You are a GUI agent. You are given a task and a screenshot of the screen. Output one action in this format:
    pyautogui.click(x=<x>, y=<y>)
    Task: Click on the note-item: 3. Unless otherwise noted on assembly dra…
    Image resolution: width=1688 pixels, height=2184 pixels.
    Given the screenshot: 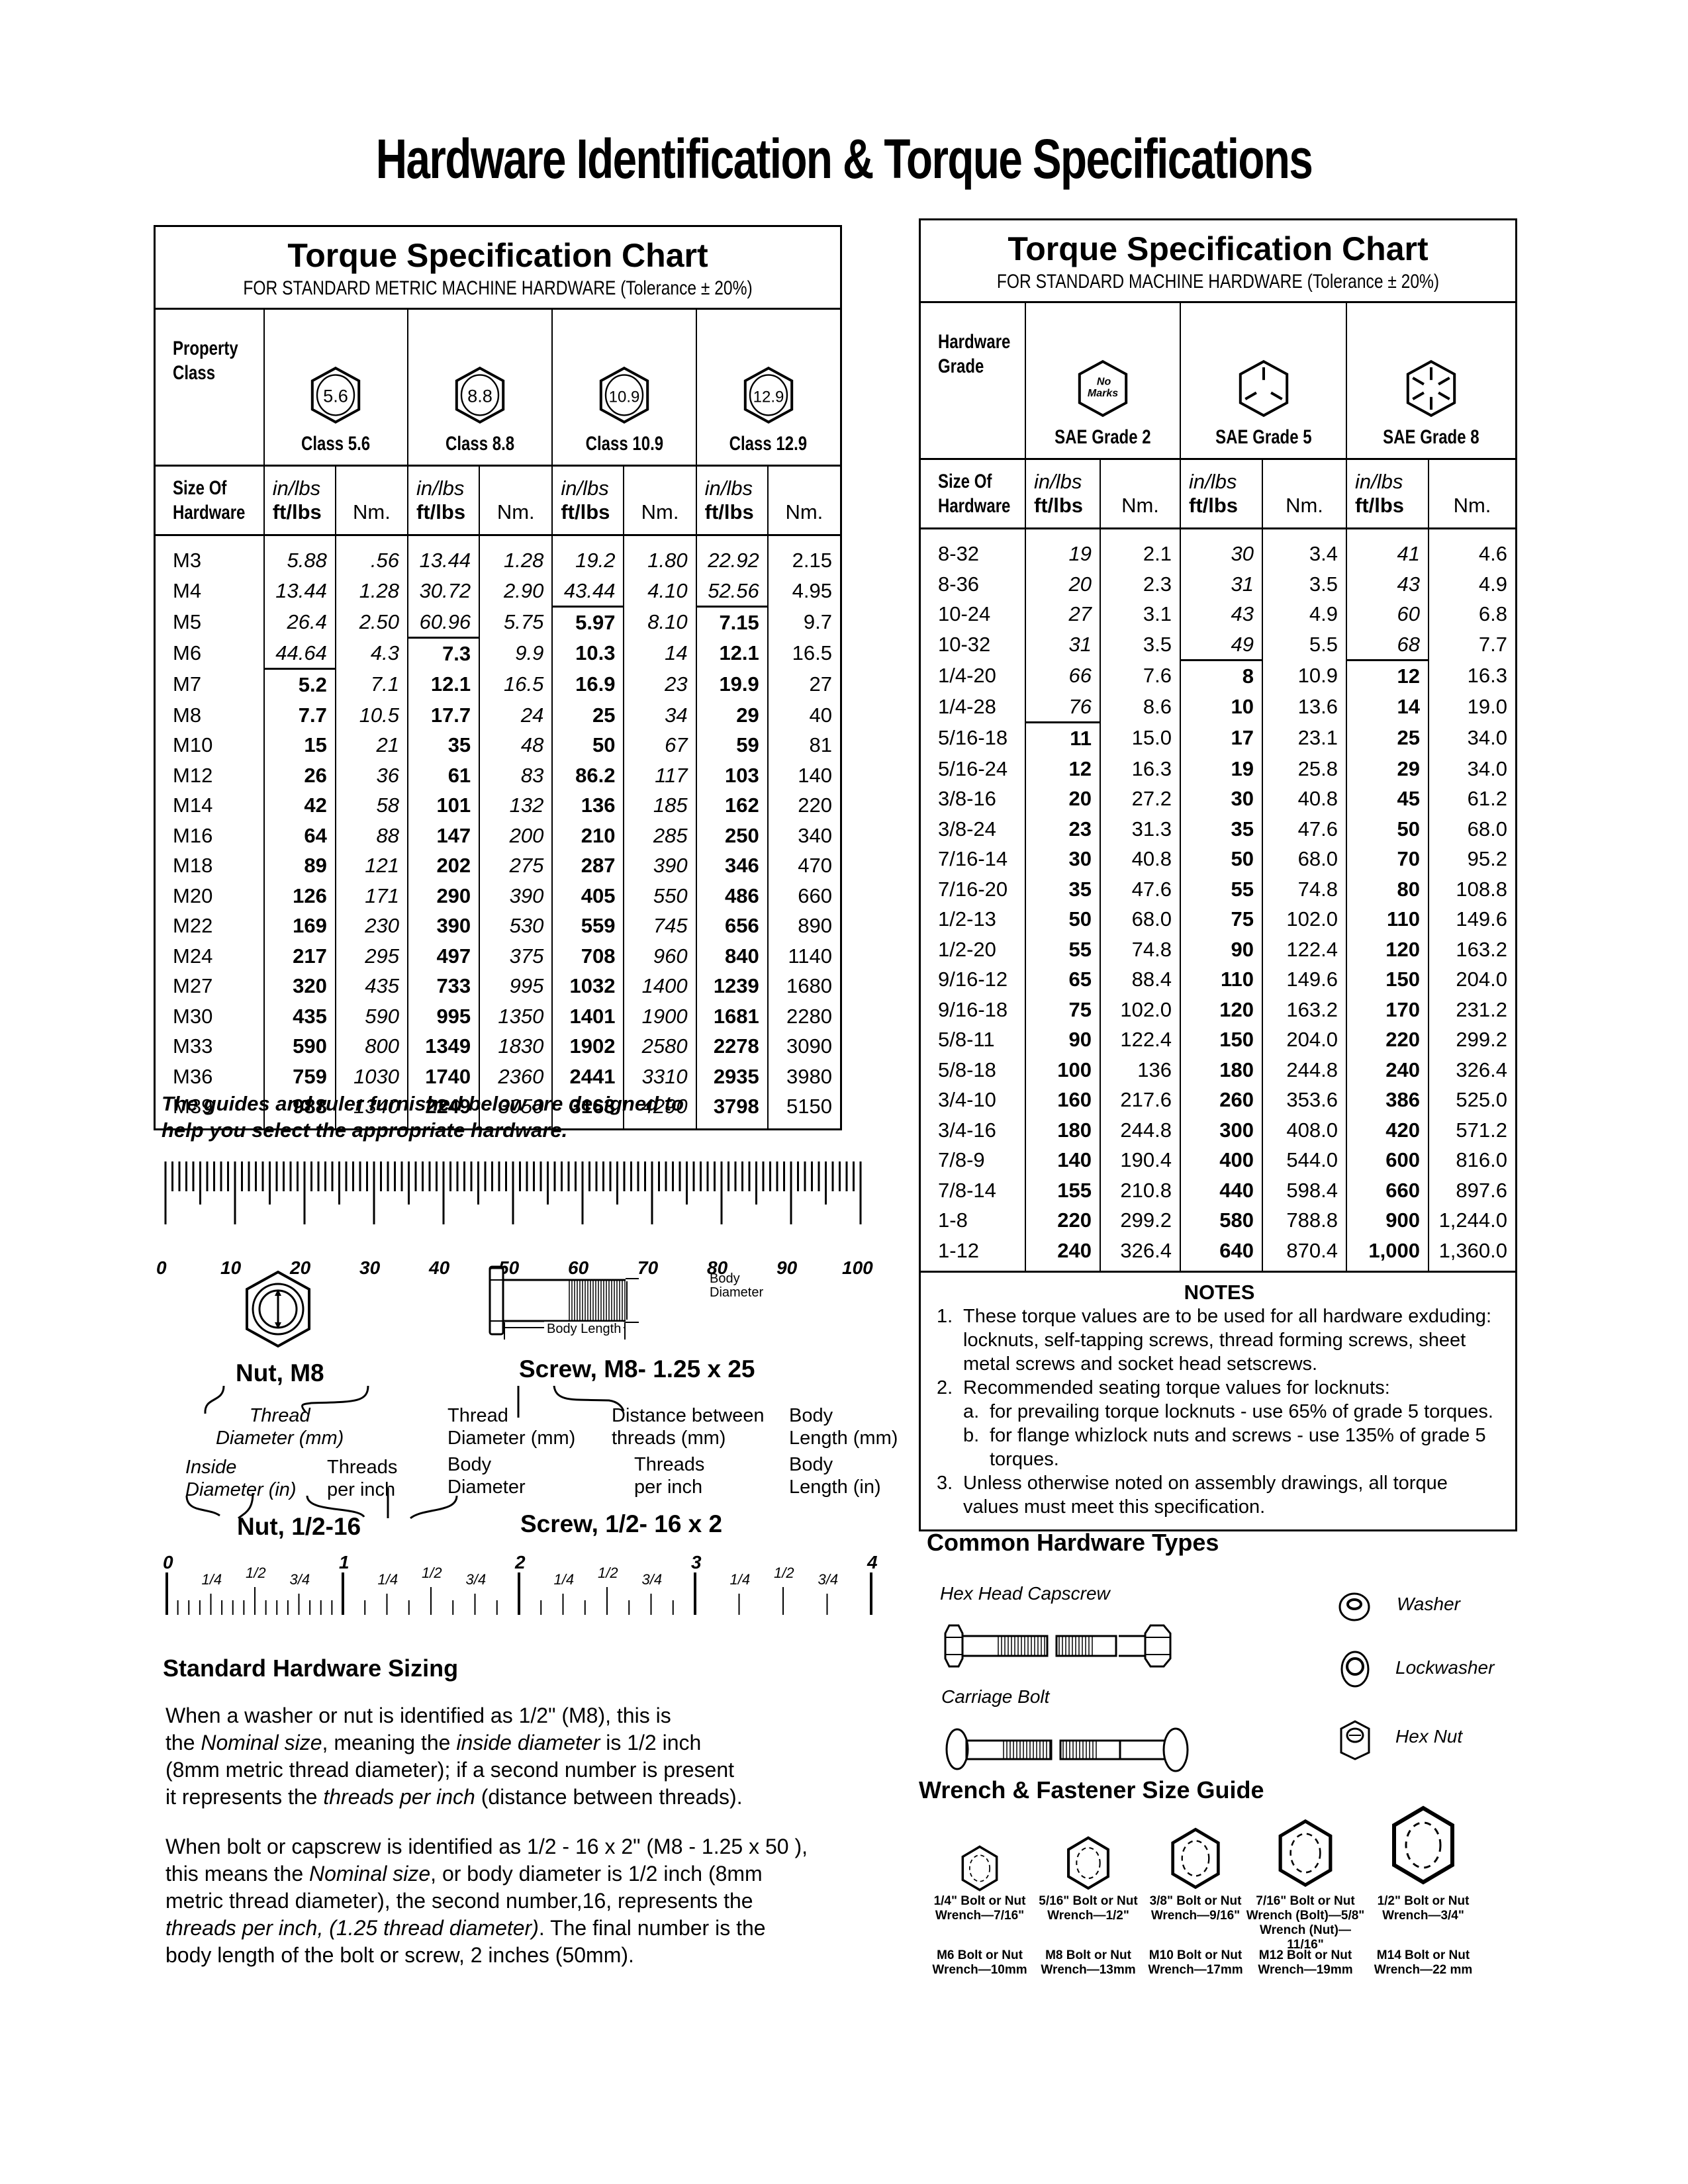 What is the action you would take?
    pyautogui.click(x=1219, y=1495)
    